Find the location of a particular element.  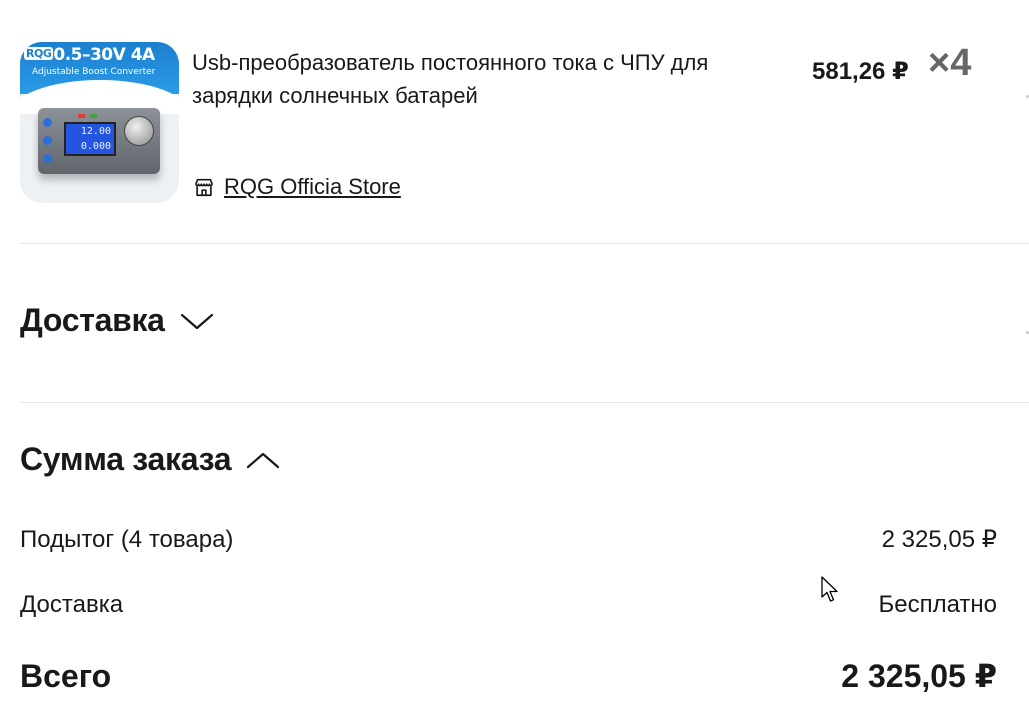

mouse-cursor-icon is located at coordinates (829, 589).